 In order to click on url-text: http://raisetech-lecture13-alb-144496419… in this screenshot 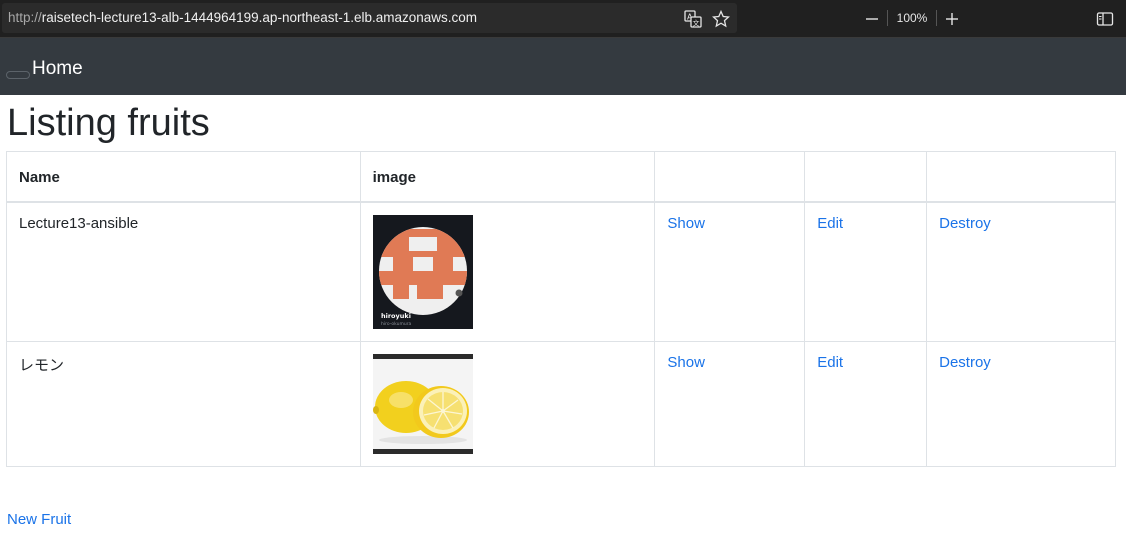, I will do `click(242, 17)`.